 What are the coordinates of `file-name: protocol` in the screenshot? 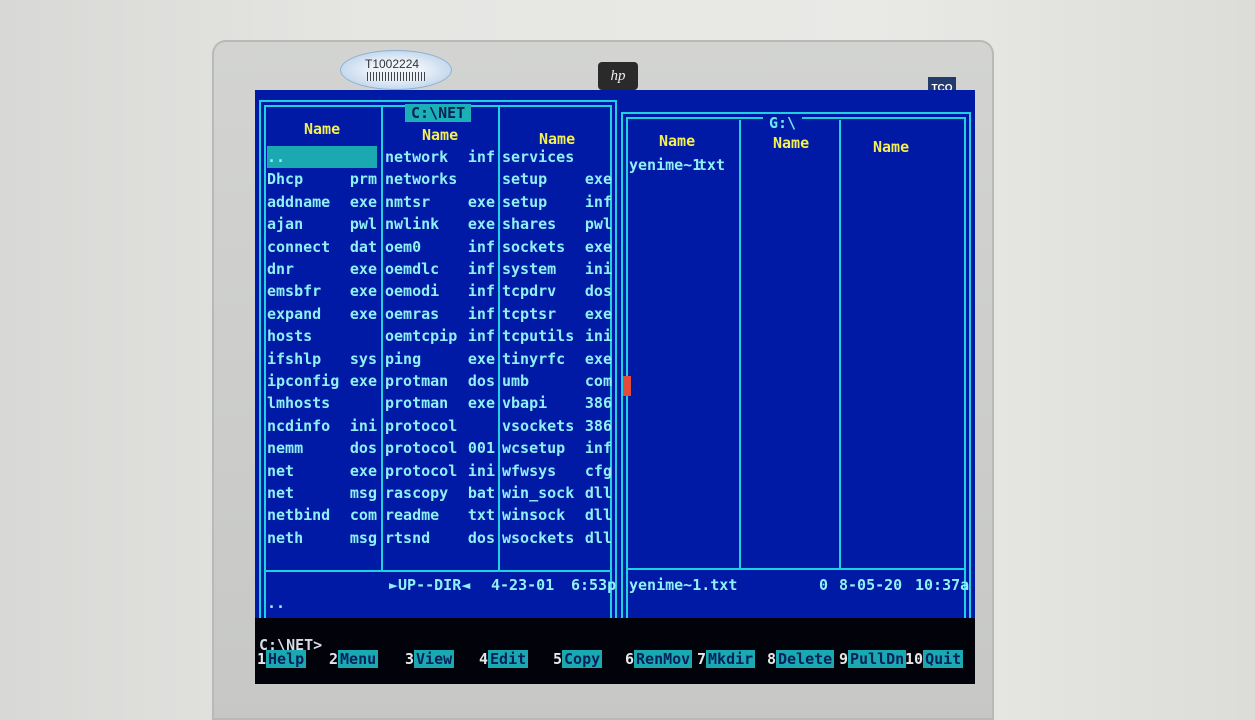 It's located at (421, 470).